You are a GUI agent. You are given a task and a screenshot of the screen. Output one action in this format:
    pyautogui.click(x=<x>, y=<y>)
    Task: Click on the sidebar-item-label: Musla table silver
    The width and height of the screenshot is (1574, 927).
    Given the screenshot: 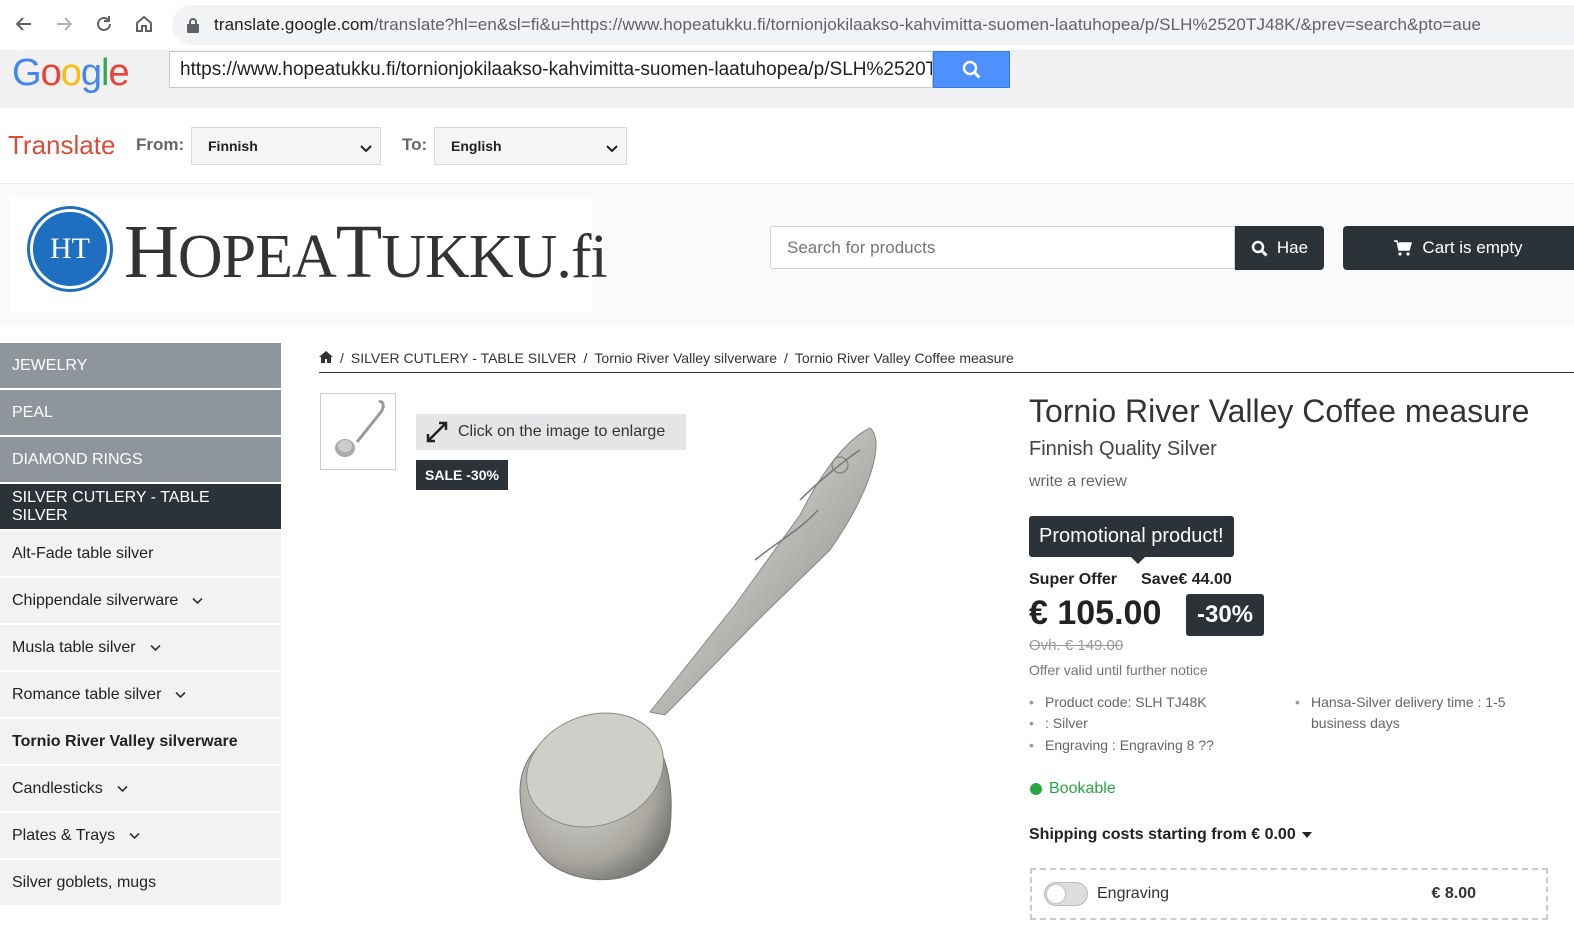 What is the action you would take?
    pyautogui.click(x=74, y=647)
    